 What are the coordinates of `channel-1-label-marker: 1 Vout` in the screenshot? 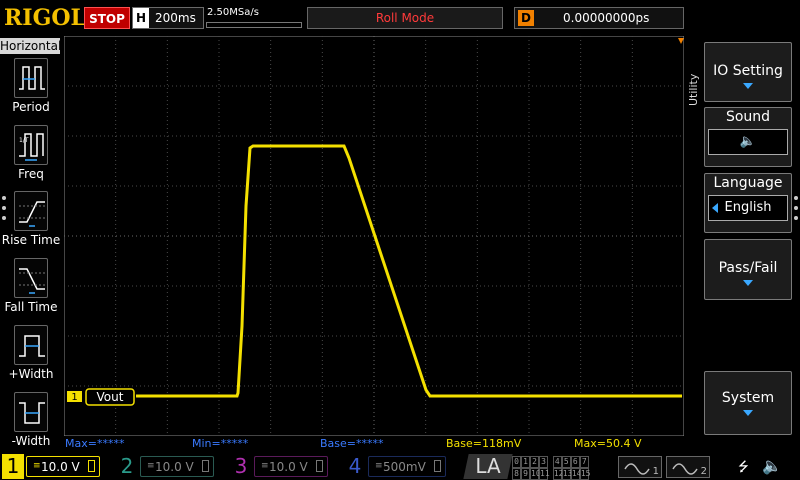 It's located at (101, 397).